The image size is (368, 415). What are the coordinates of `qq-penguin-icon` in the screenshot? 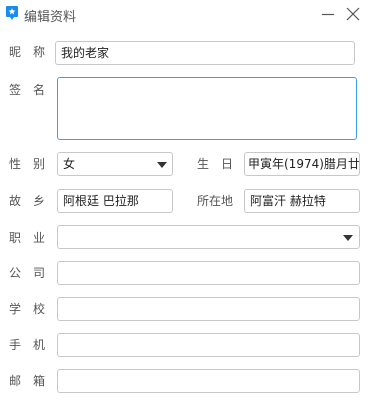 It's located at (12, 13).